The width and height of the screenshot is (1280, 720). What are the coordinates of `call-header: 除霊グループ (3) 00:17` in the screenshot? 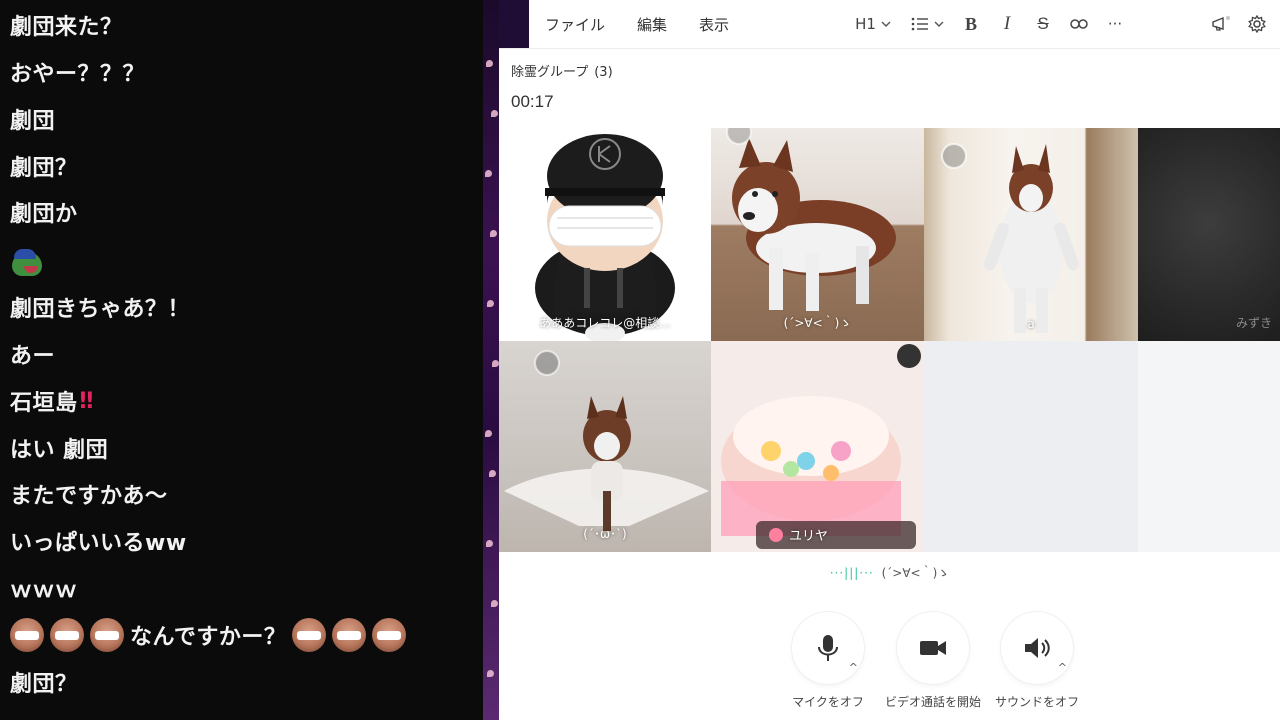 It's located at (889, 88).